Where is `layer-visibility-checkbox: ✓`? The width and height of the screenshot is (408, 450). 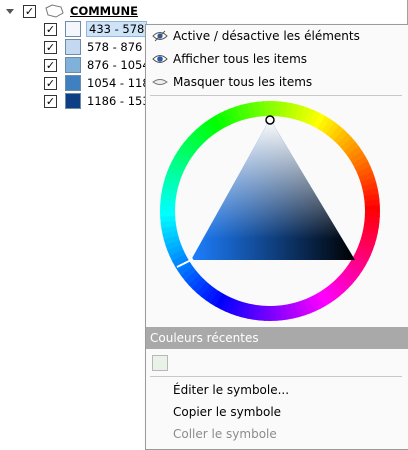 layer-visibility-checkbox: ✓ is located at coordinates (29, 11).